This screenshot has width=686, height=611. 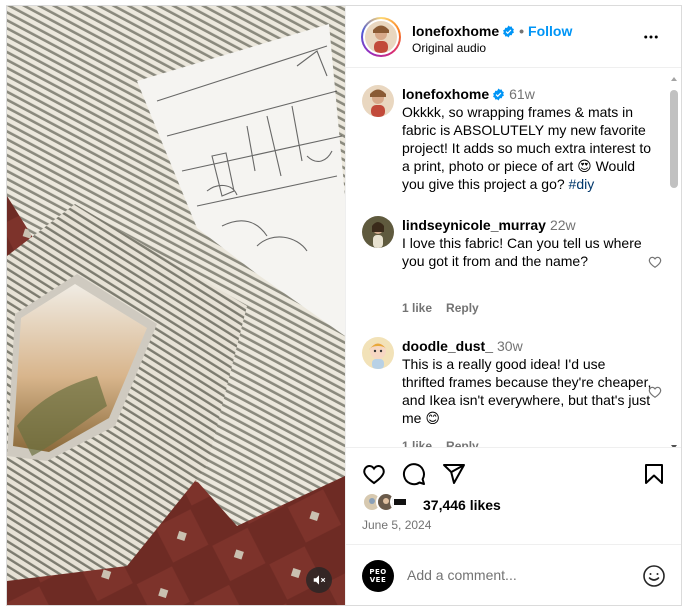 I want to click on bookmark-icon, so click(x=654, y=474).